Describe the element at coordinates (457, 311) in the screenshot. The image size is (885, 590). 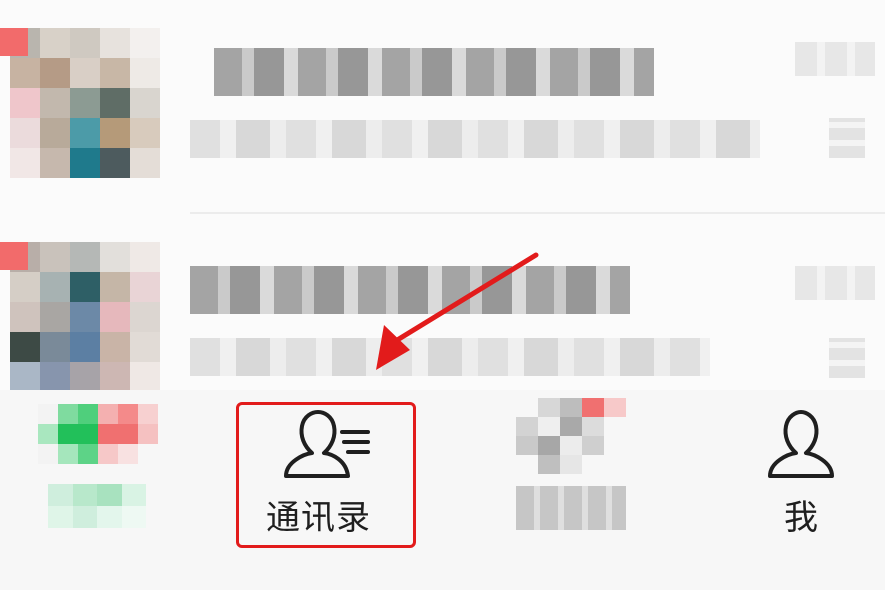
I see `pointer-arrow-icon` at that location.